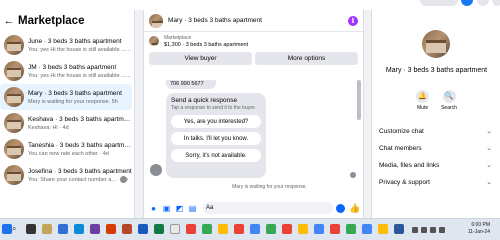 This screenshot has width=500, height=240. What do you see at coordinates (166, 208) in the screenshot?
I see `photo-icon: ▣` at bounding box center [166, 208].